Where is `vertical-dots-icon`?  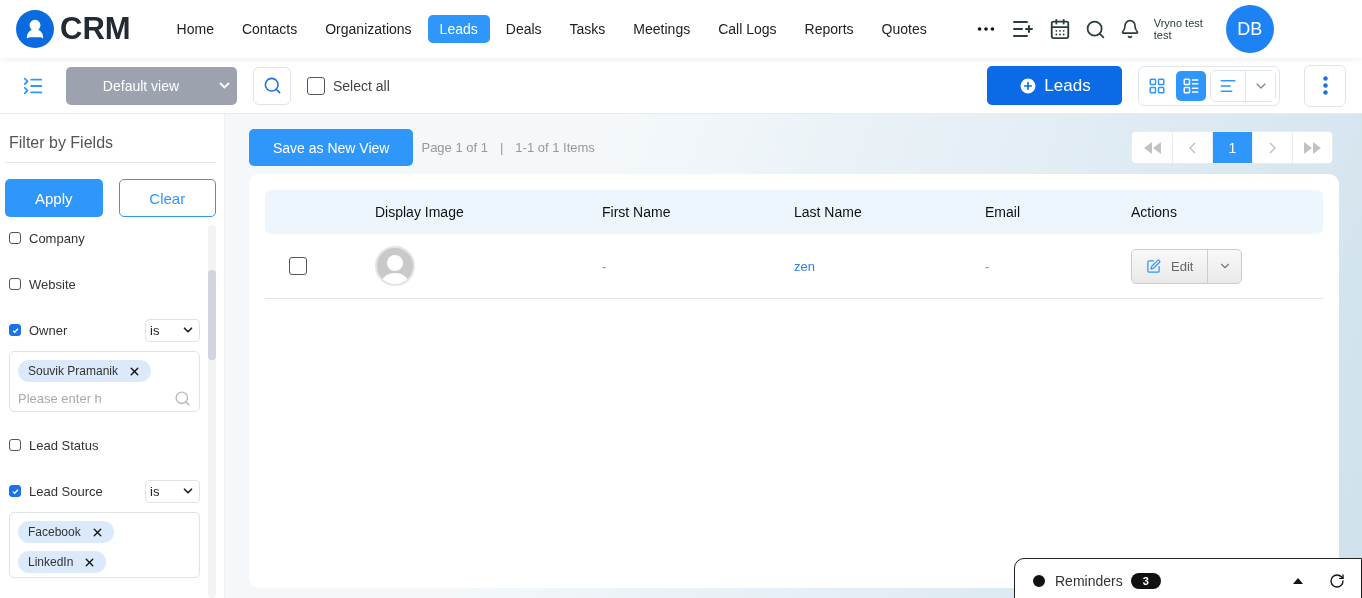 vertical-dots-icon is located at coordinates (1325, 85).